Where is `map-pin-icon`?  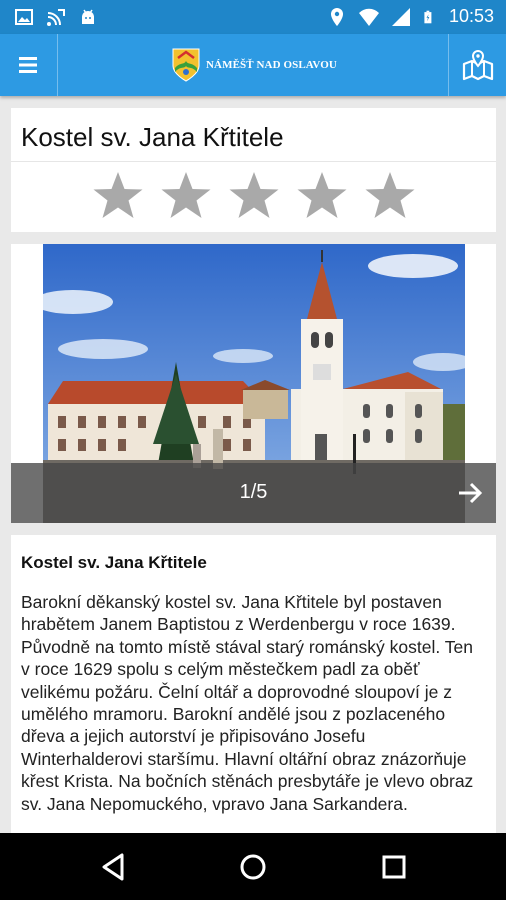
map-pin-icon is located at coordinates (477, 65).